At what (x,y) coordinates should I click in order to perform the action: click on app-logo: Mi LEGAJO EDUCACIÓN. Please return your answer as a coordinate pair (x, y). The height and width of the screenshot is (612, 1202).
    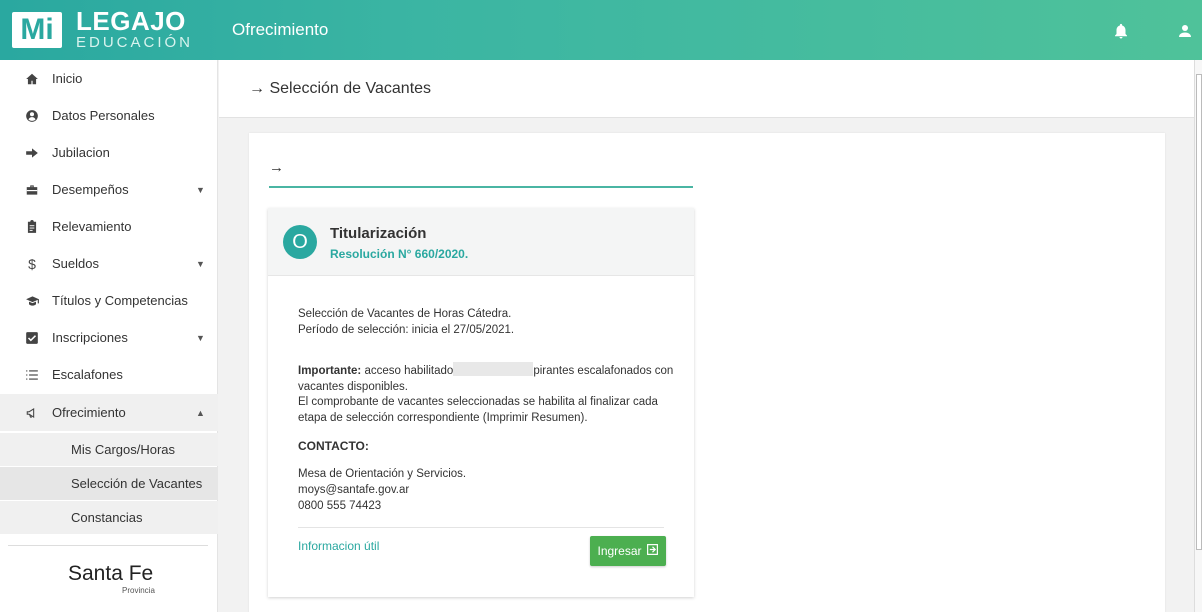
    Looking at the image, I should click on (108, 30).